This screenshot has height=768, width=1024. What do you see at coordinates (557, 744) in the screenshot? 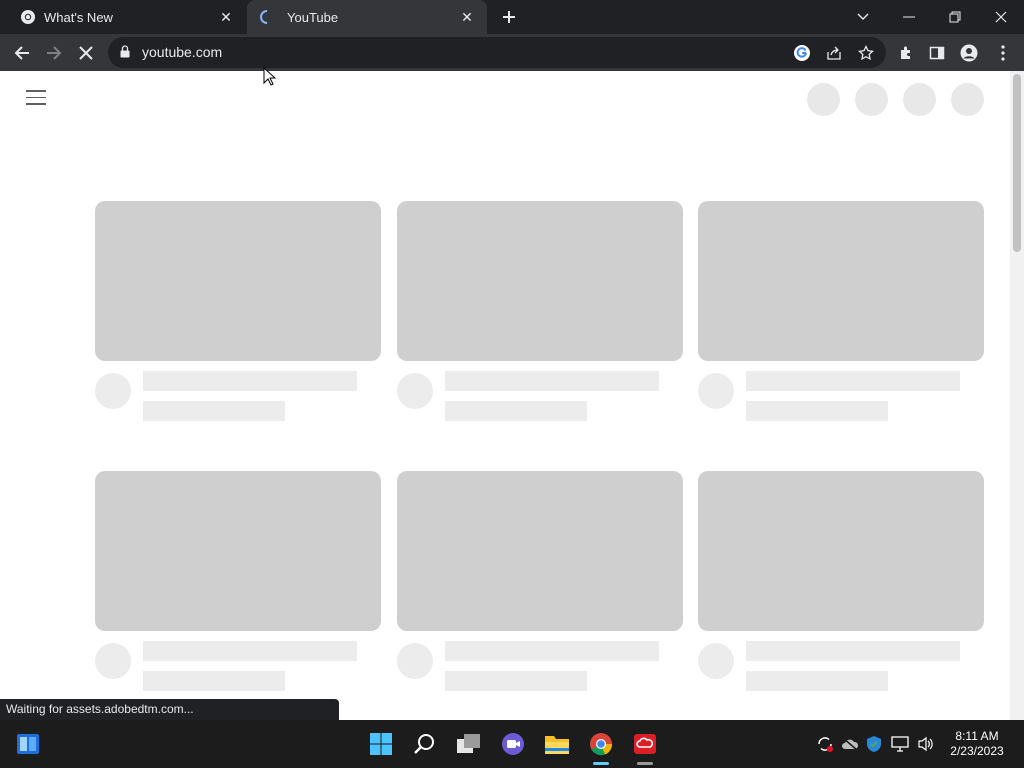
I see `file-explorer-icon` at bounding box center [557, 744].